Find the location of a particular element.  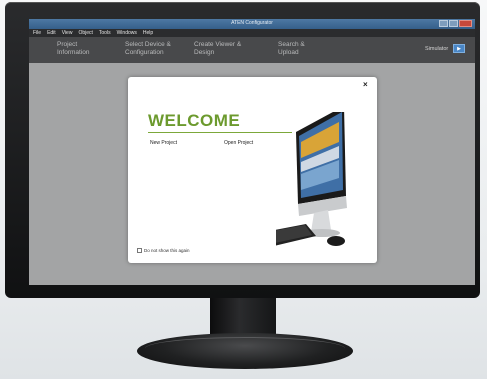

window-title: ATEN Configurator is located at coordinates (252, 23).